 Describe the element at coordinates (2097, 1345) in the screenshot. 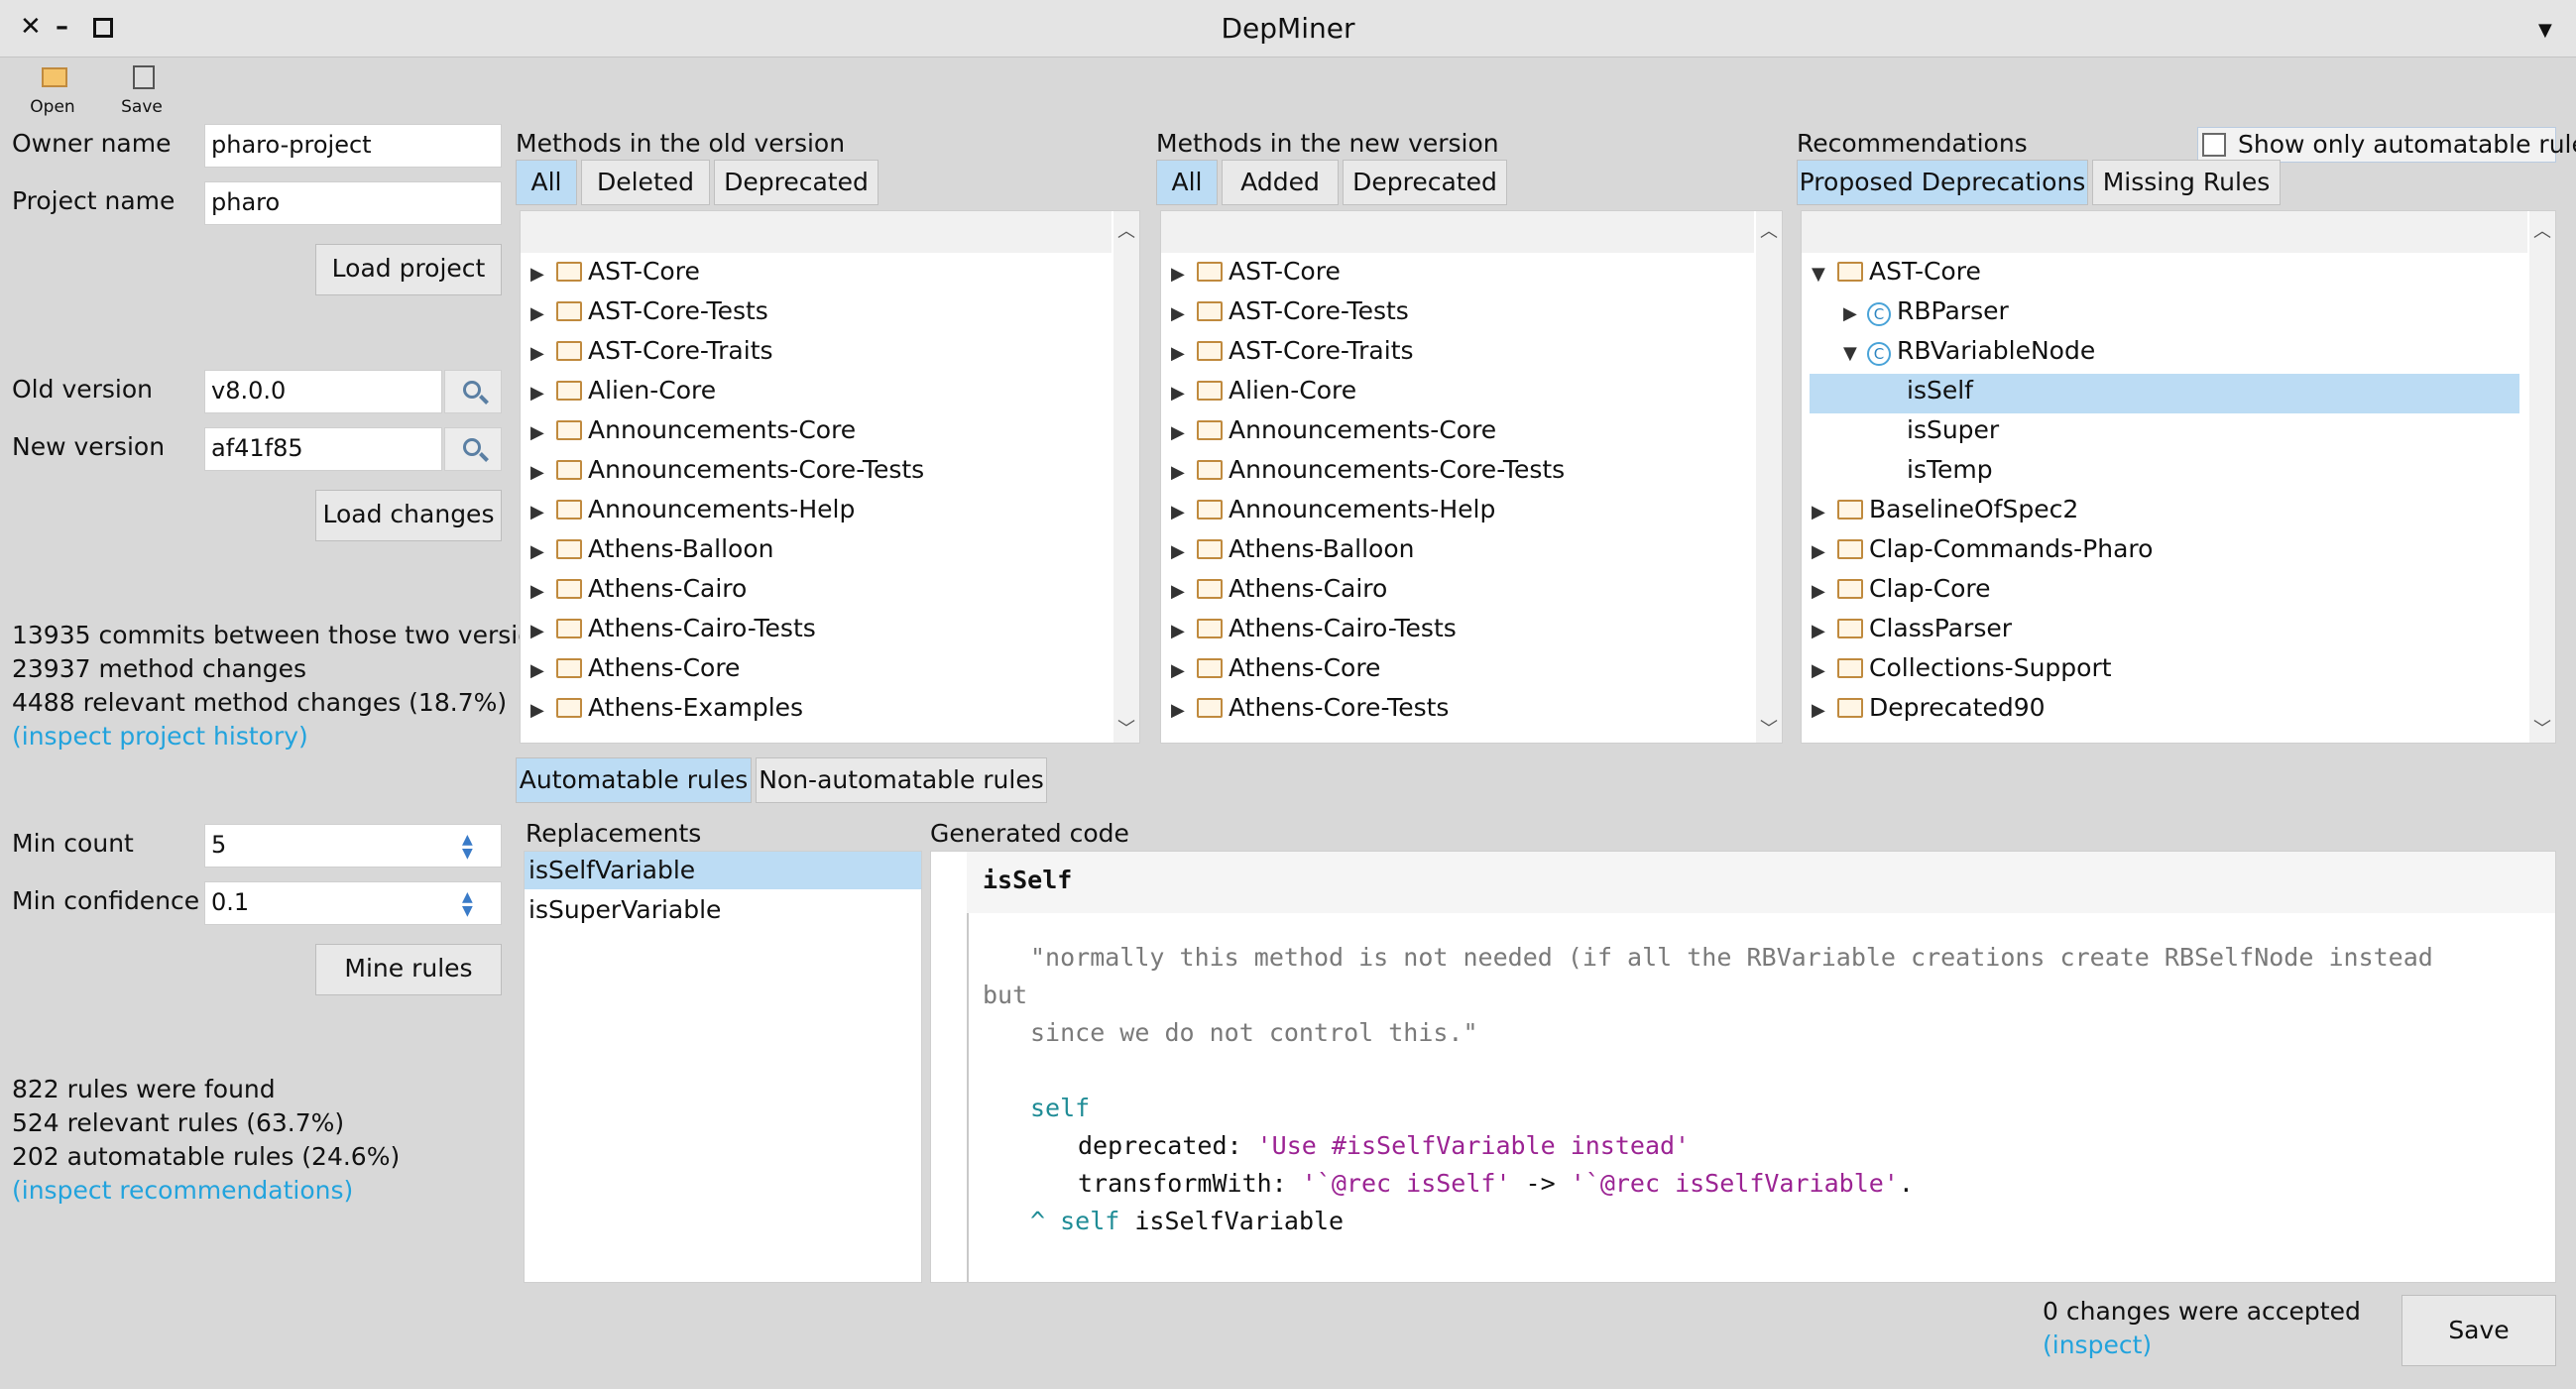

I see `inspect-accepted-link: (inspect)` at that location.